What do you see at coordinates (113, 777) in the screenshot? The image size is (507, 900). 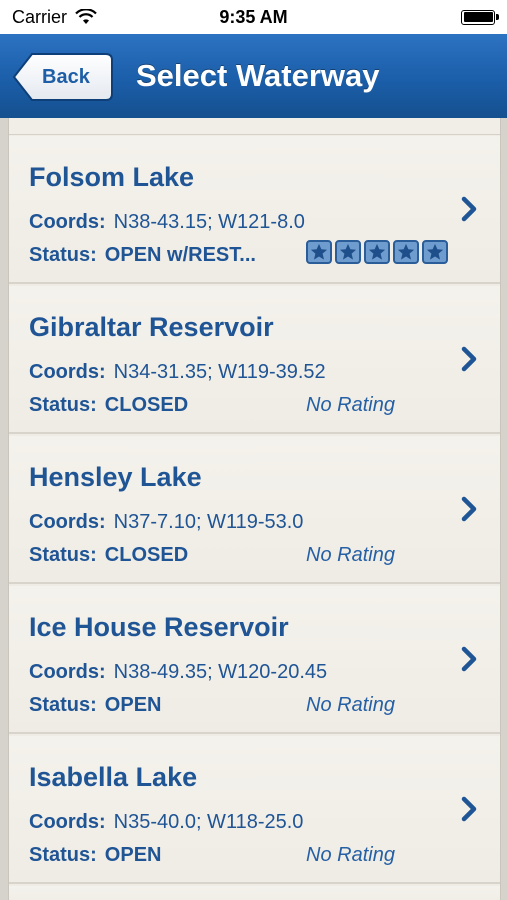 I see `waterway-name: Isabella Lake` at bounding box center [113, 777].